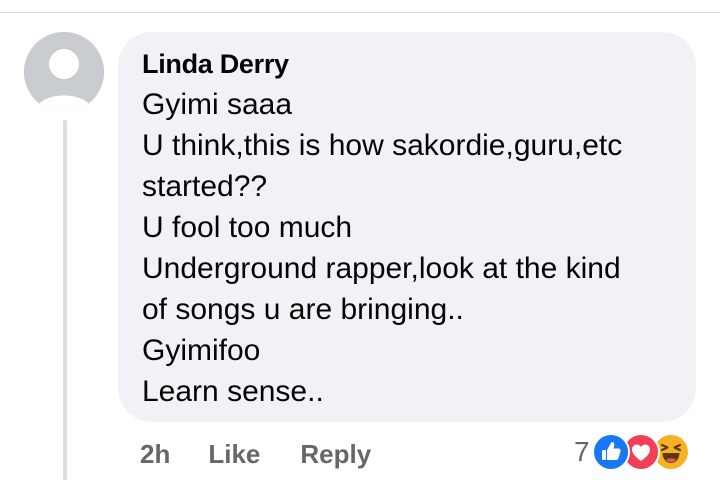  Describe the element at coordinates (360, 12) in the screenshot. I see `divider` at that location.